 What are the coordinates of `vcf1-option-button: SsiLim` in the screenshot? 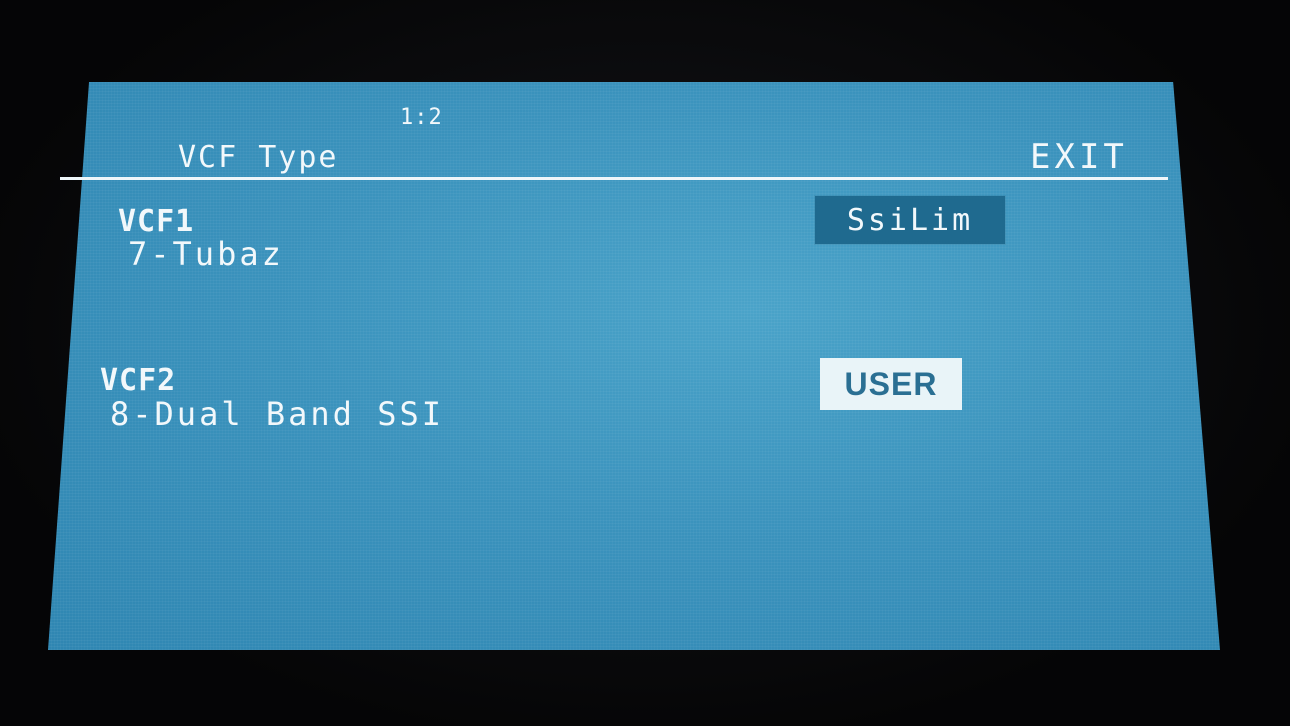 It's located at (910, 220).